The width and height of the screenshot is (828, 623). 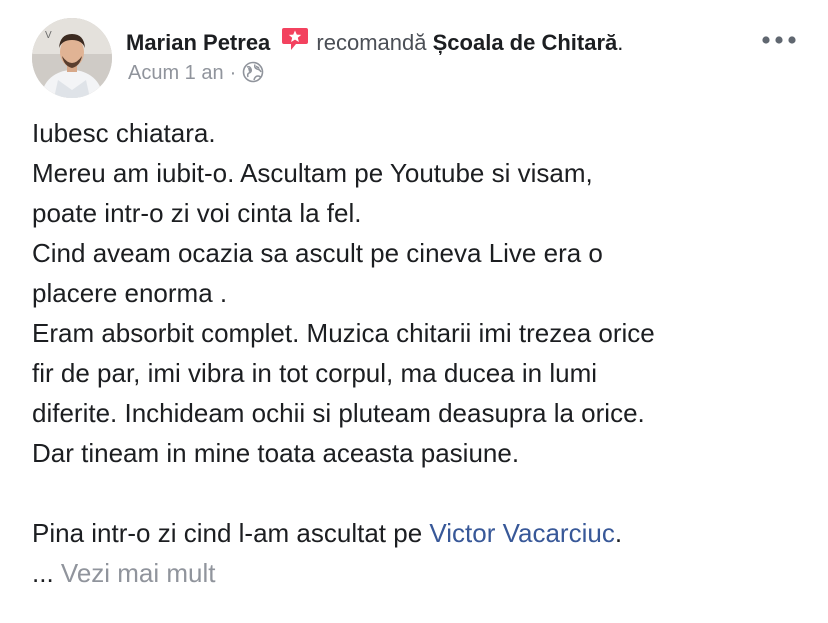 I want to click on post-meta: Acum 1 an ·, so click(x=196, y=73).